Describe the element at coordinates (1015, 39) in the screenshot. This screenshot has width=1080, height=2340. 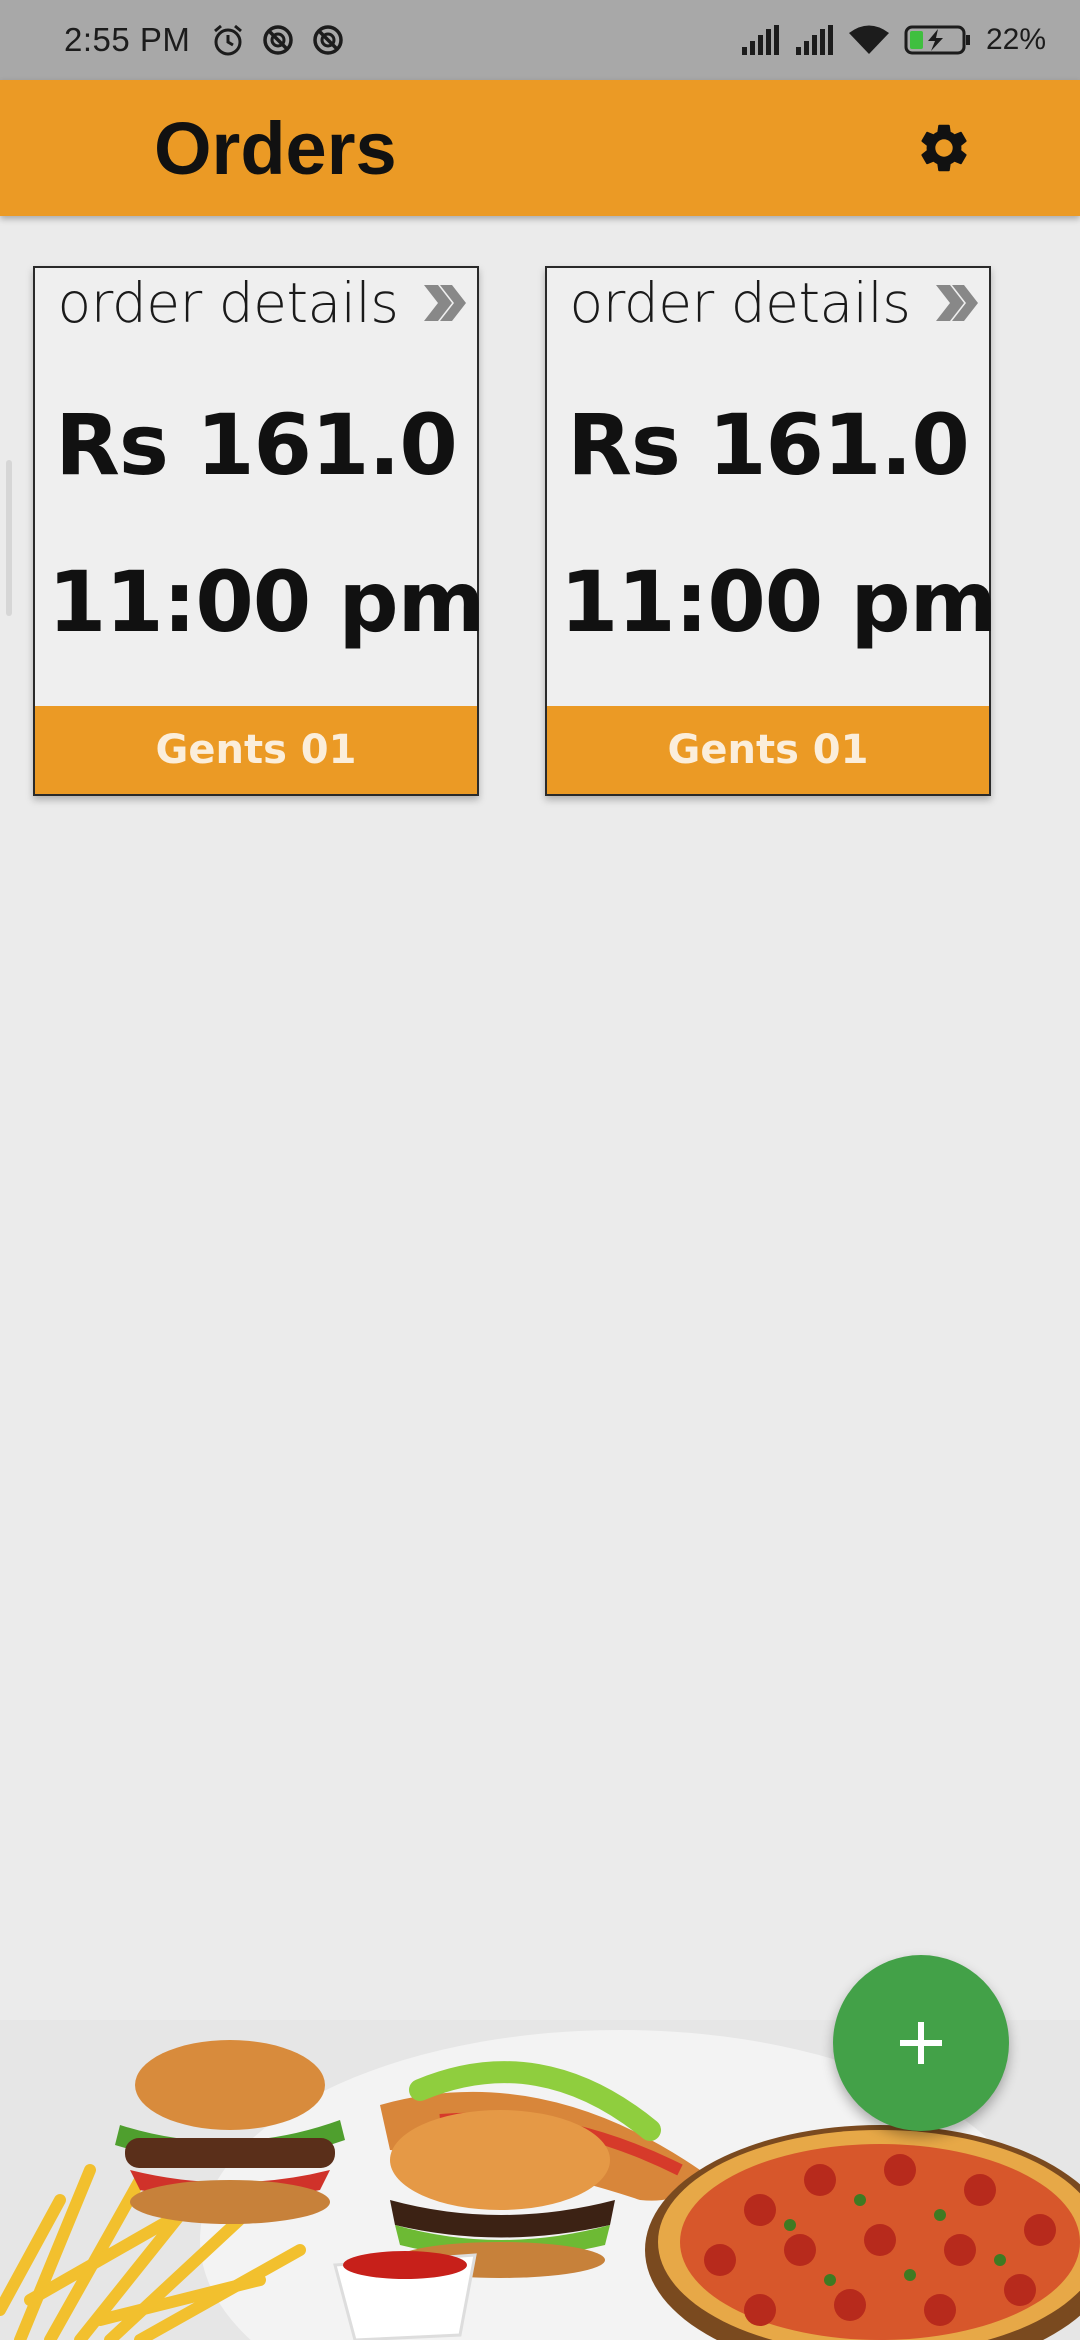
I see `battery-percentage: 22%` at that location.